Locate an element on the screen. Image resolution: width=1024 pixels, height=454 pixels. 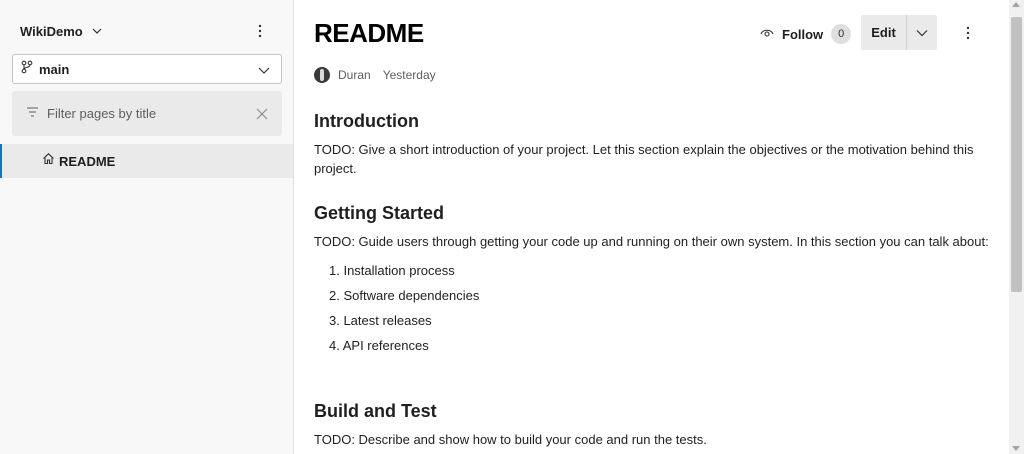
follow-button: Follow 0 is located at coordinates (806, 34).